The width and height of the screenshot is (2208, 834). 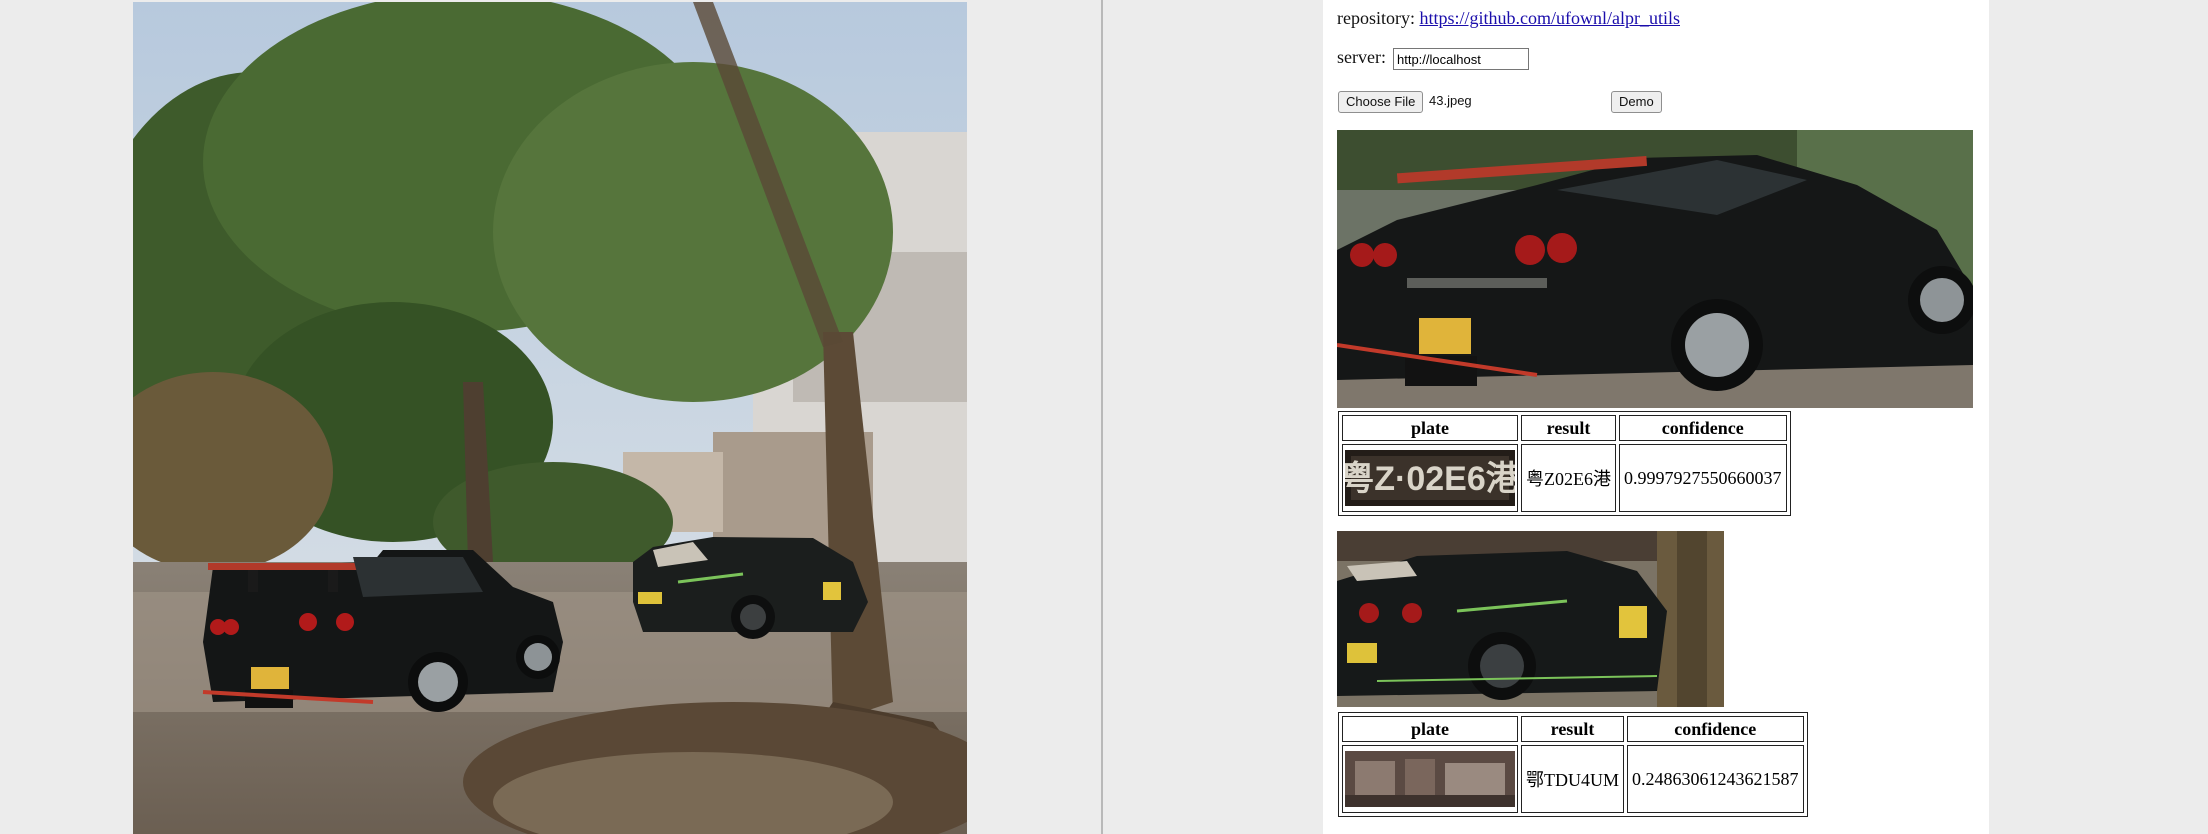 I want to click on repository-link: https://github.com/ufownl/alpr_utils, so click(x=1550, y=18).